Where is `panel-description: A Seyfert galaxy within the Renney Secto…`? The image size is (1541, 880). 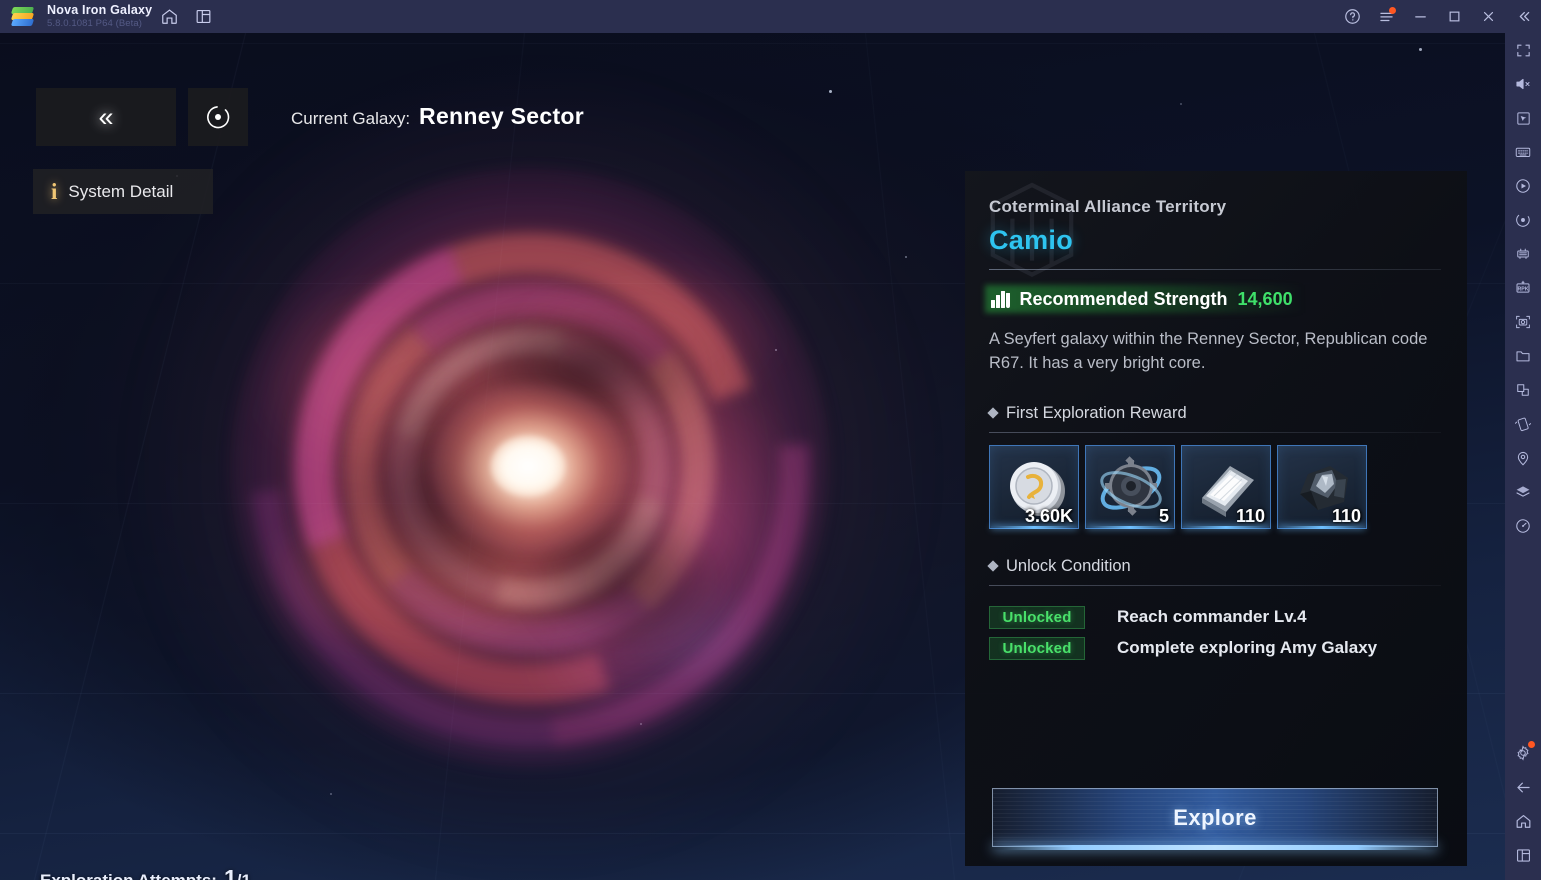 panel-description: A Seyfert galaxy within the Renney Secto… is located at coordinates (1208, 351).